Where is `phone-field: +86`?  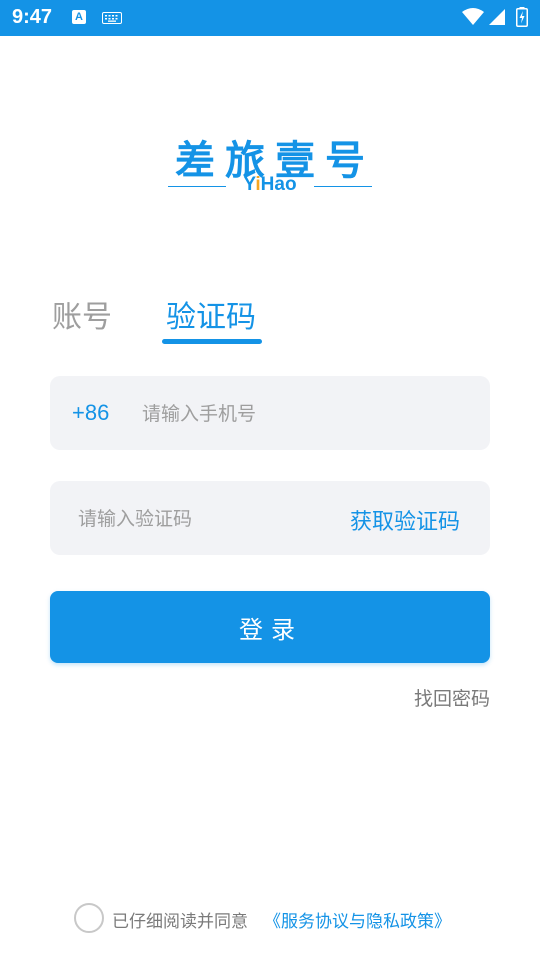
phone-field: +86 is located at coordinates (270, 414).